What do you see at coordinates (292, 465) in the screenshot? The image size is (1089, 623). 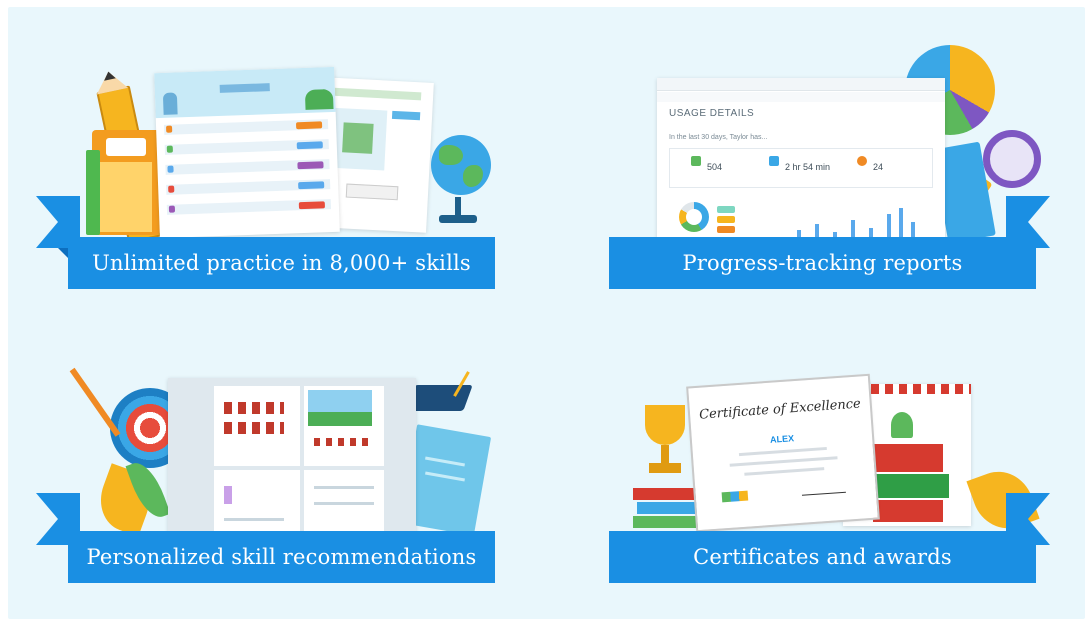 I see `recommendation-panel` at bounding box center [292, 465].